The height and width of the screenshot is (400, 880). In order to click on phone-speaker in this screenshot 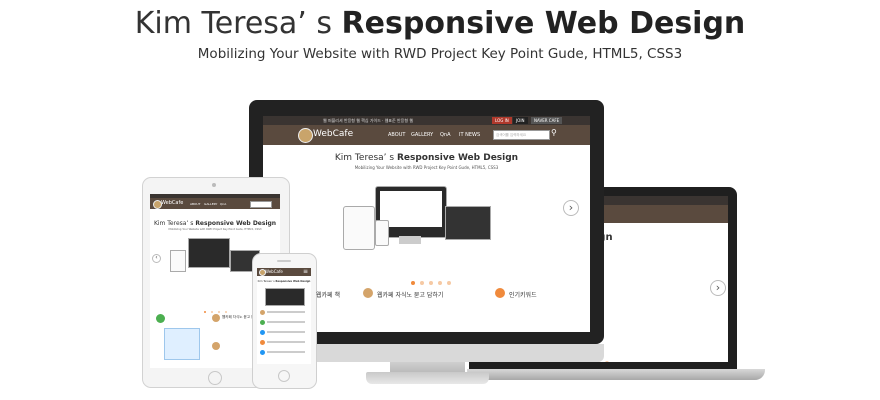, I will do `click(284, 261)`.